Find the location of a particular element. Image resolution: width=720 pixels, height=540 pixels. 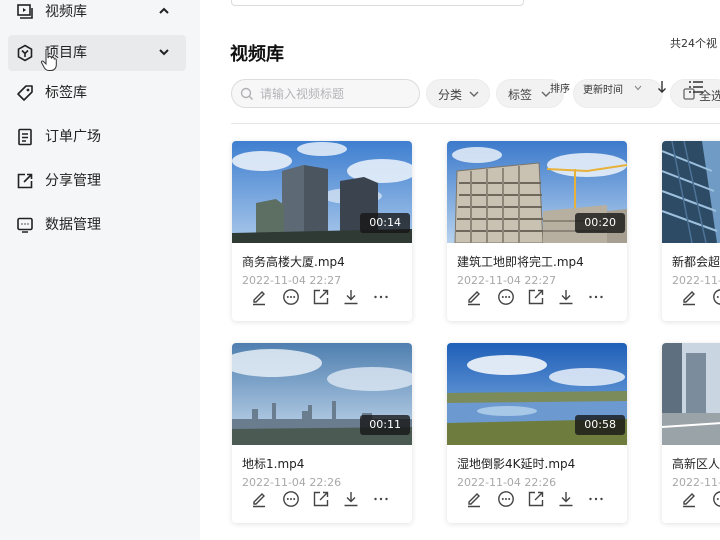

video-card: 00:20 建筑工地即将完工.mp4 2022-11-04 22:27 is located at coordinates (537, 231).